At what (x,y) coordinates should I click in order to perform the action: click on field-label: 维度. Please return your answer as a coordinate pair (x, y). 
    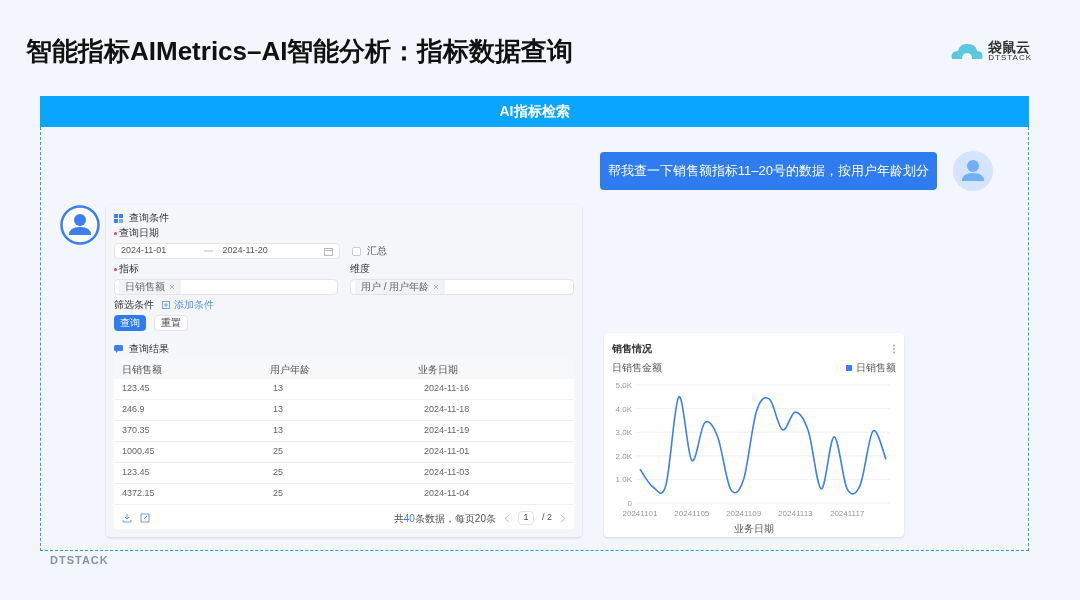
    Looking at the image, I should click on (360, 269).